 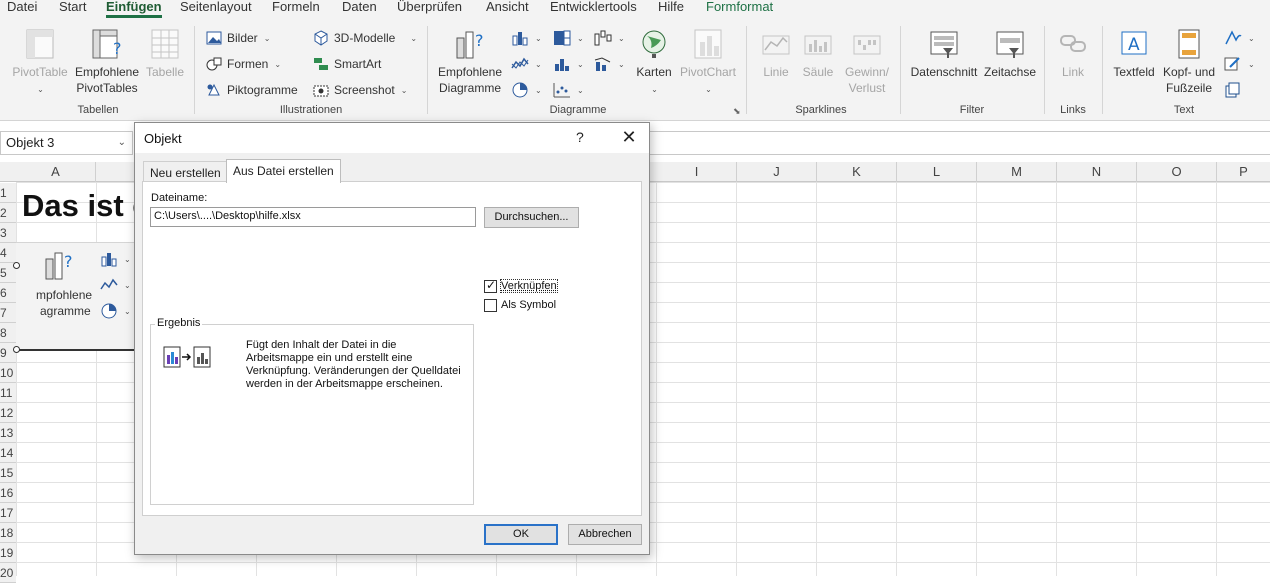 I want to click on pictures-button: Bilder ⌄, so click(x=238, y=38).